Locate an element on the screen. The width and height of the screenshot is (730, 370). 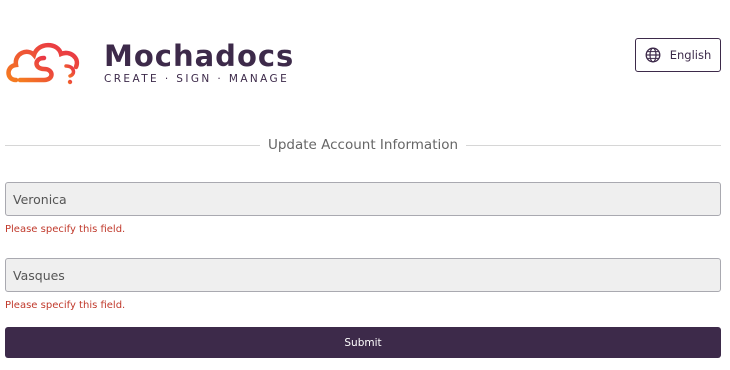
logo-text: Mochadocs CREATE · SIGN · MANAGE is located at coordinates (199, 63).